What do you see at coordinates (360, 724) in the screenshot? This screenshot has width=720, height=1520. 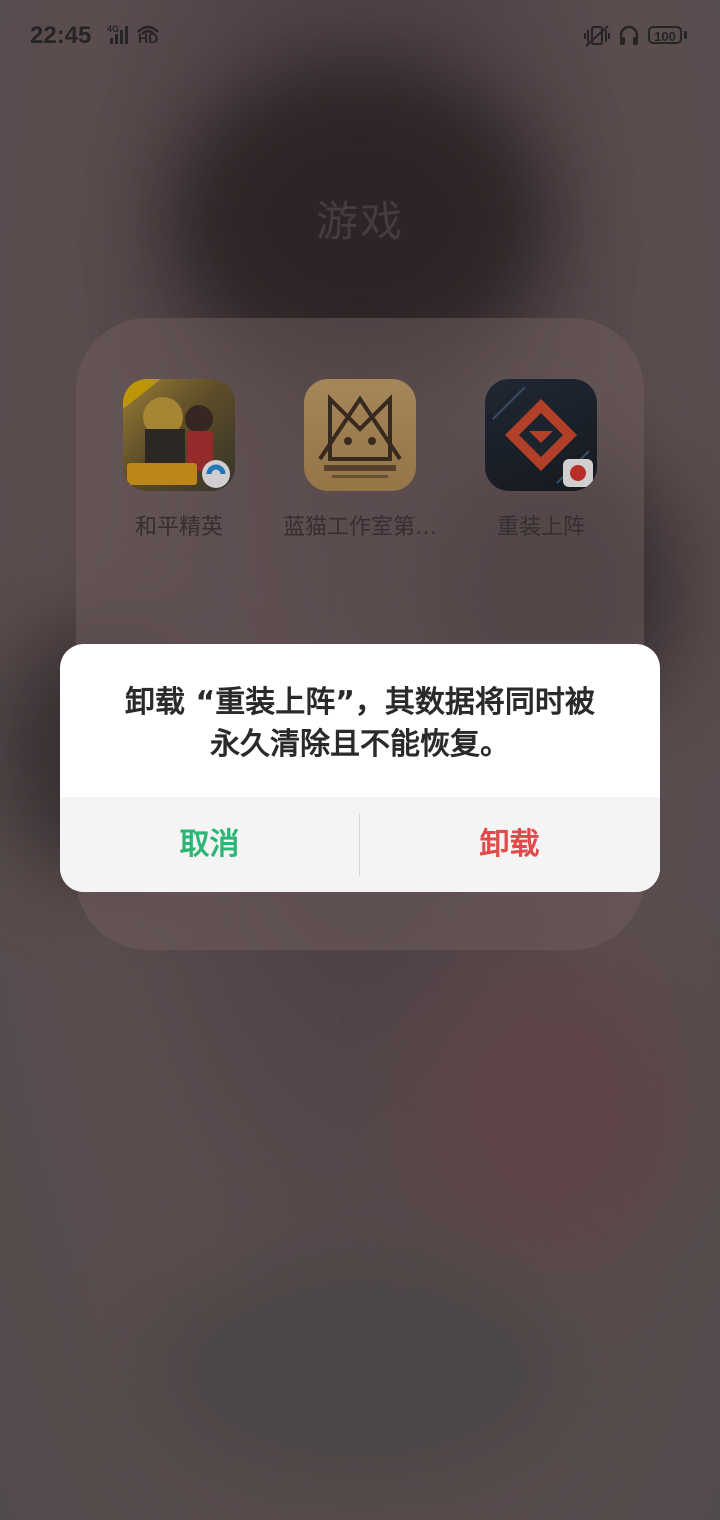 I see `dialog-message: 卸载 “重装上阵”，其数据将同时被 永久清除且不能恢复。` at bounding box center [360, 724].